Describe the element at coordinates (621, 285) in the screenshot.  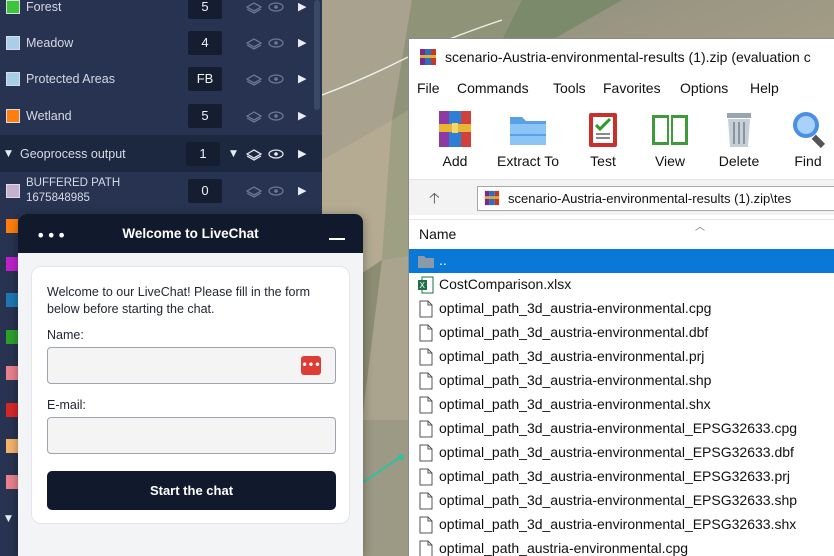
I see `file-row: X CostComparison.xlsx` at that location.